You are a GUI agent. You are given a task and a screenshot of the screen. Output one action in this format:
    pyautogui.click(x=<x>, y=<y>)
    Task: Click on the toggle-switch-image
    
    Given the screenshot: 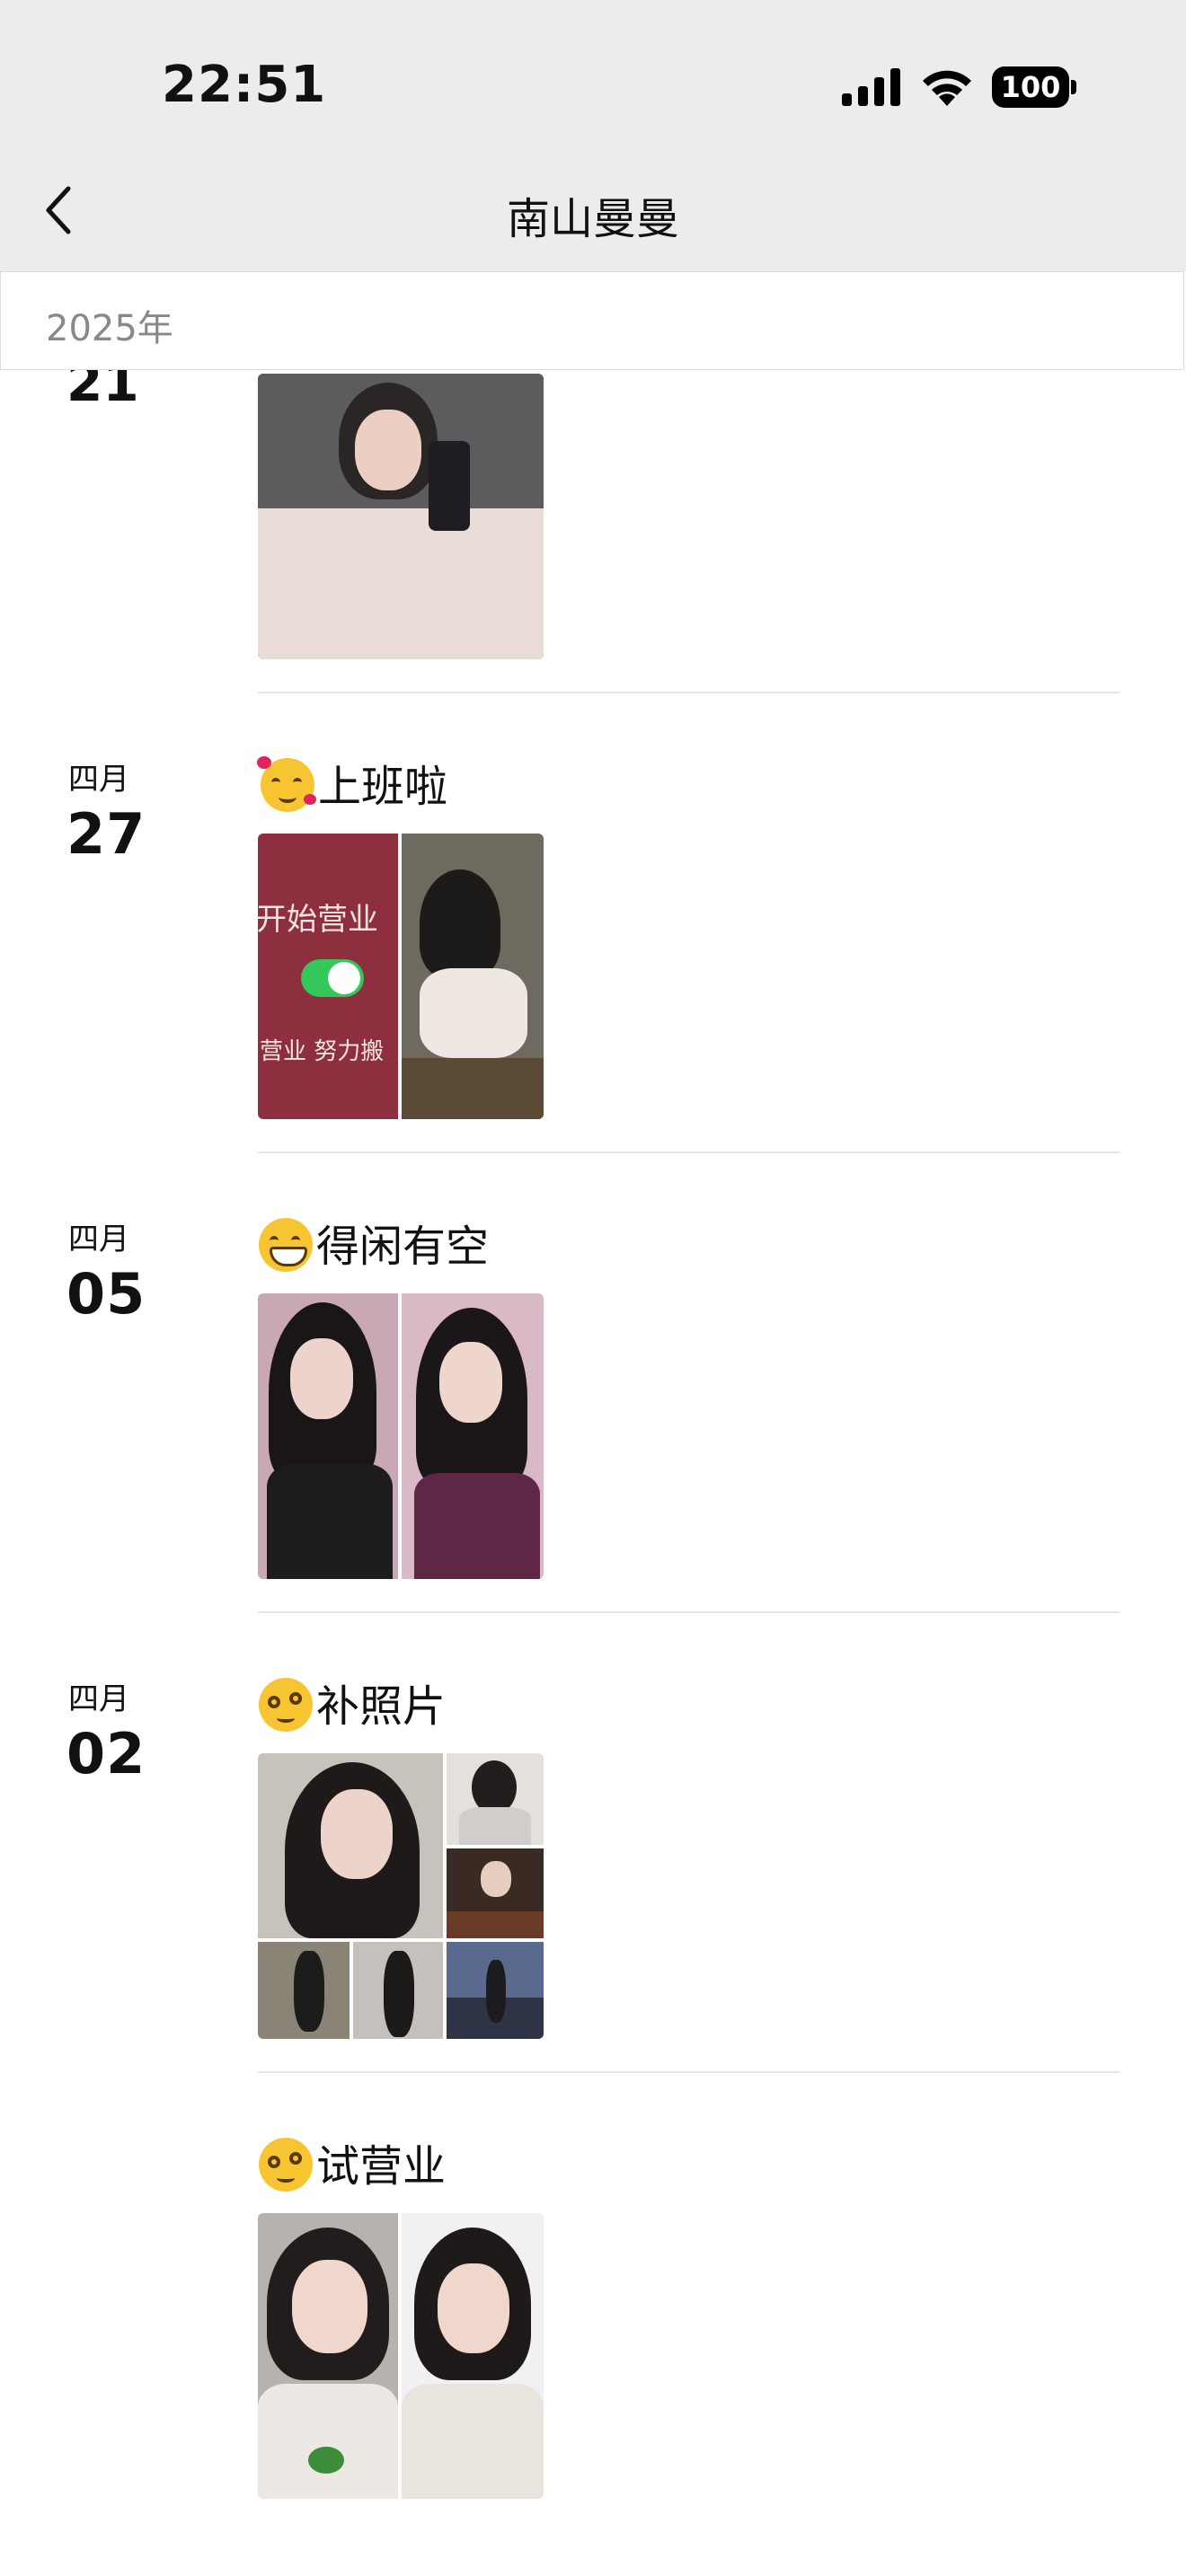 What is the action you would take?
    pyautogui.click(x=332, y=978)
    